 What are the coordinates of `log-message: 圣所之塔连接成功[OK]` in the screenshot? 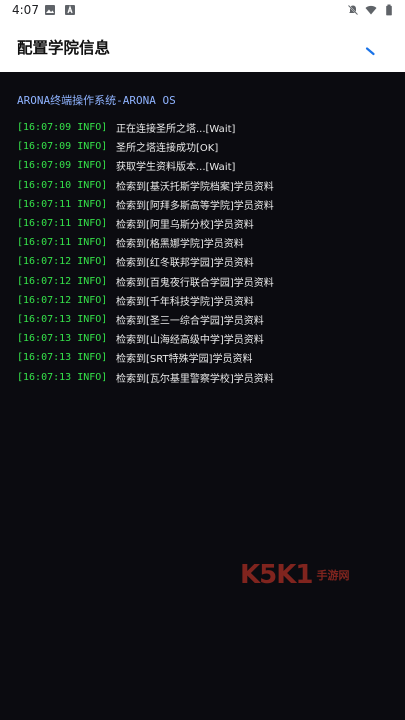 It's located at (167, 149).